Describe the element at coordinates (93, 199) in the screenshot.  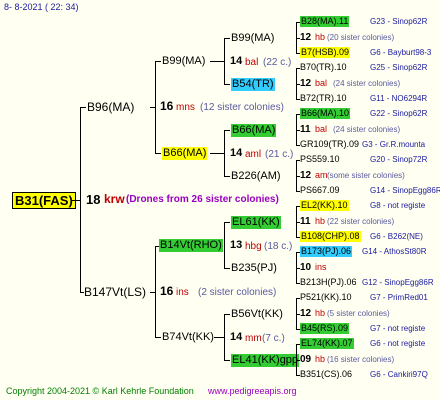
I see `root-num: 18` at that location.